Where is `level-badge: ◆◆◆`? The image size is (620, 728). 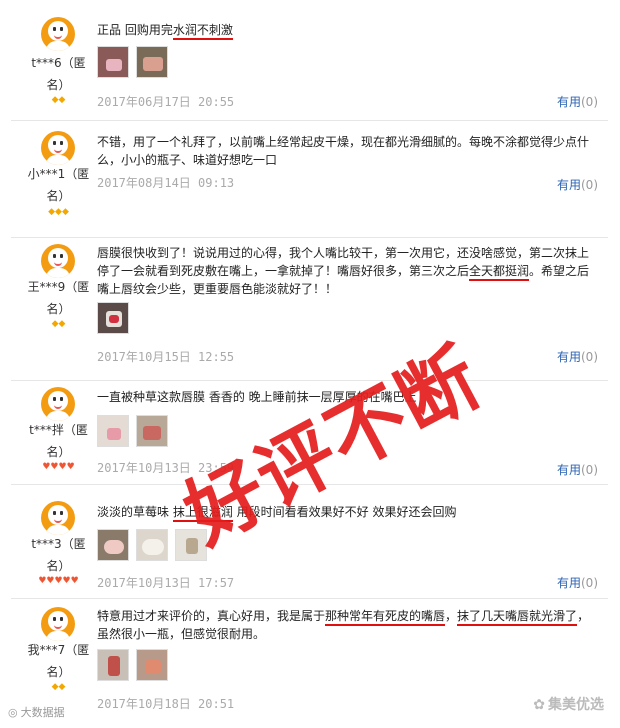
level-badge: ◆◆◆ is located at coordinates (58, 212).